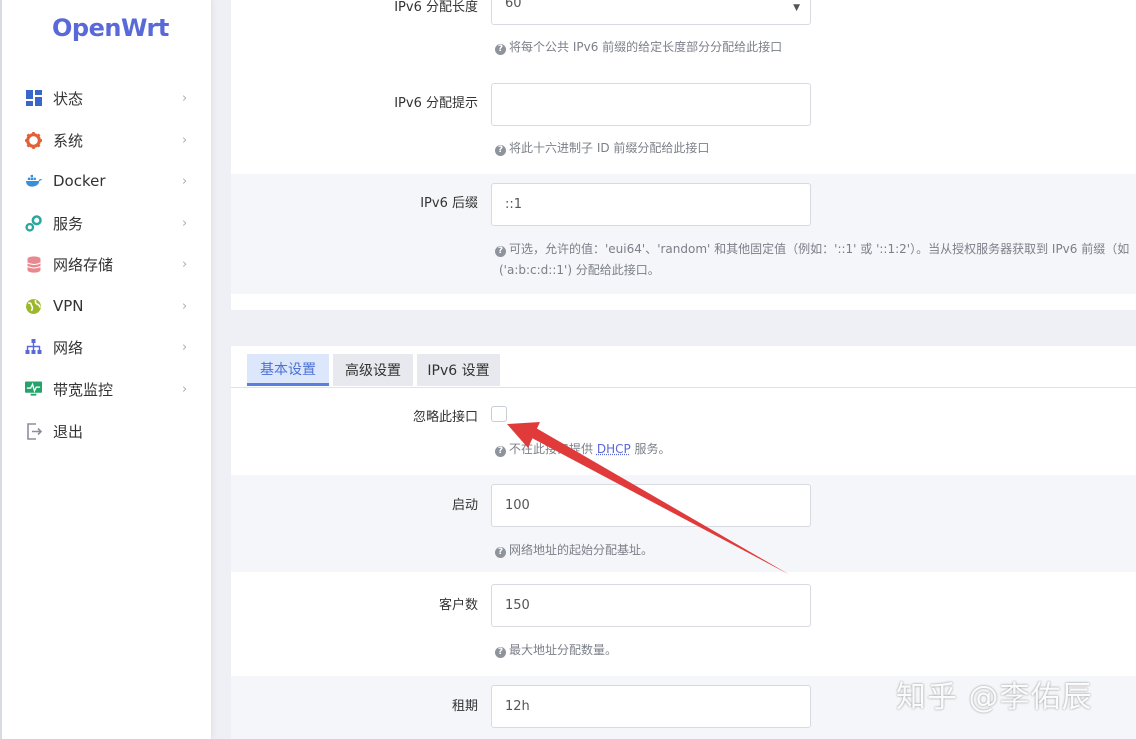  I want to click on sidebar-item-network: 网络 ›, so click(107, 347).